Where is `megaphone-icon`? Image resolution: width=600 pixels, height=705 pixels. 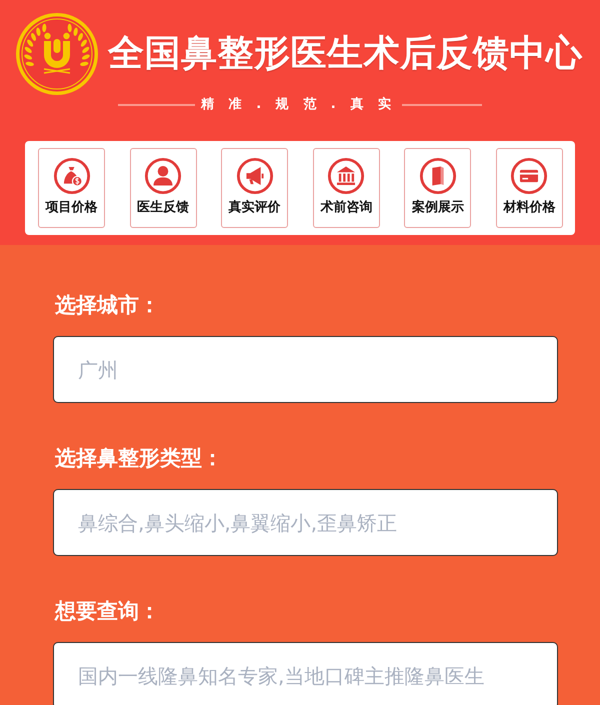
megaphone-icon is located at coordinates (255, 176).